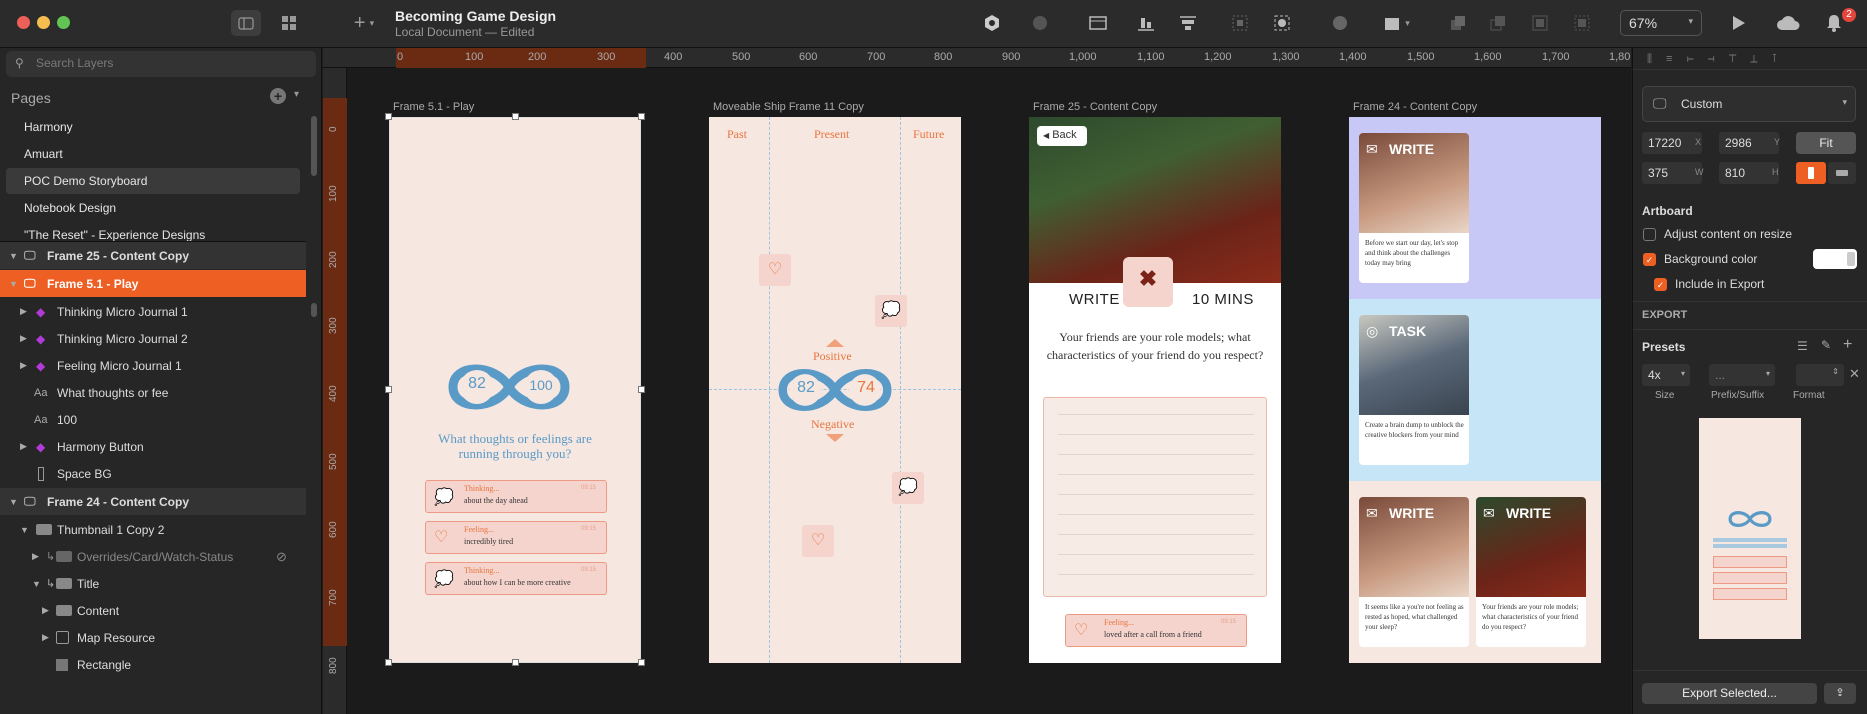 The width and height of the screenshot is (1867, 714). Describe the element at coordinates (364, 23) in the screenshot. I see `insert-plus-icon: + ▾` at that location.